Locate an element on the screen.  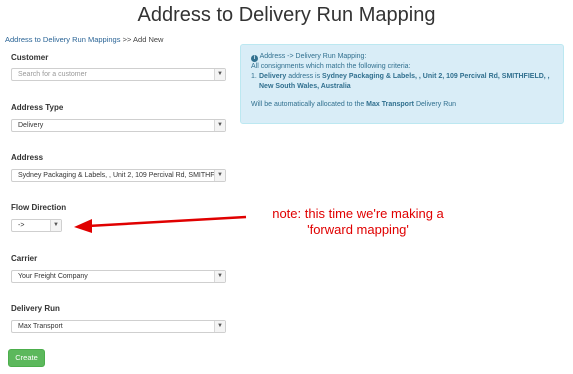
criteria-number: 1. is located at coordinates (254, 76).